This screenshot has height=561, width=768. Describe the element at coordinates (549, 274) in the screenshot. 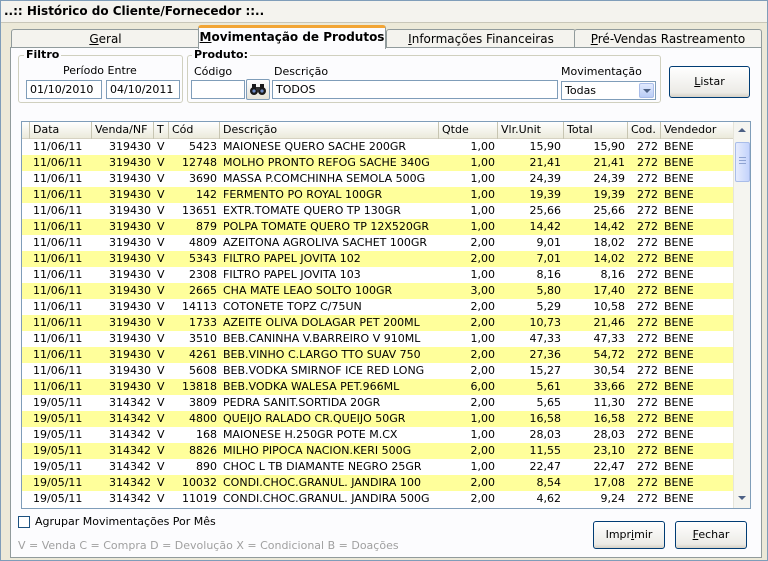

I see `cell-vlr-unit: 8,16` at that location.